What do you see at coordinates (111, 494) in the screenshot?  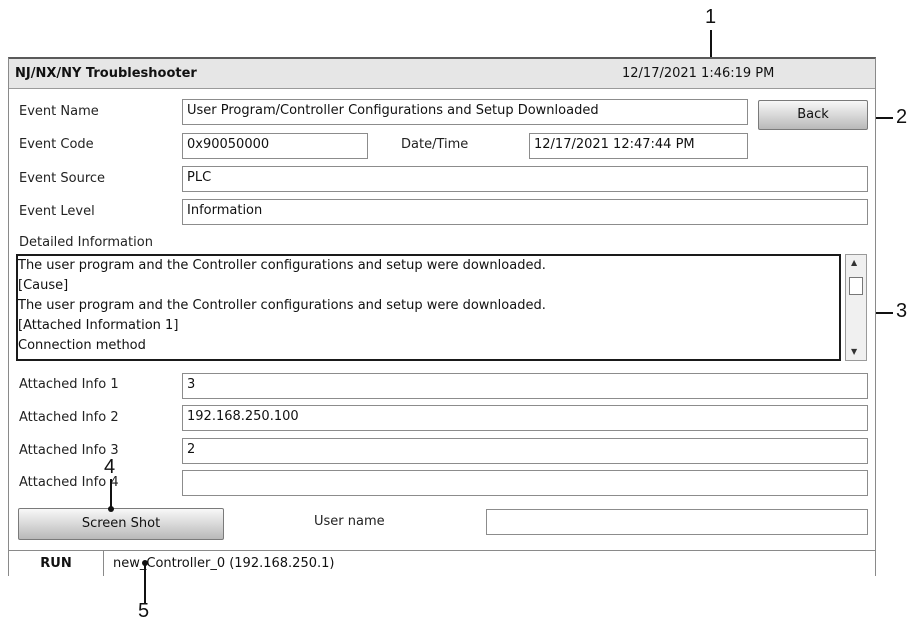 I see `callout-4-line` at bounding box center [111, 494].